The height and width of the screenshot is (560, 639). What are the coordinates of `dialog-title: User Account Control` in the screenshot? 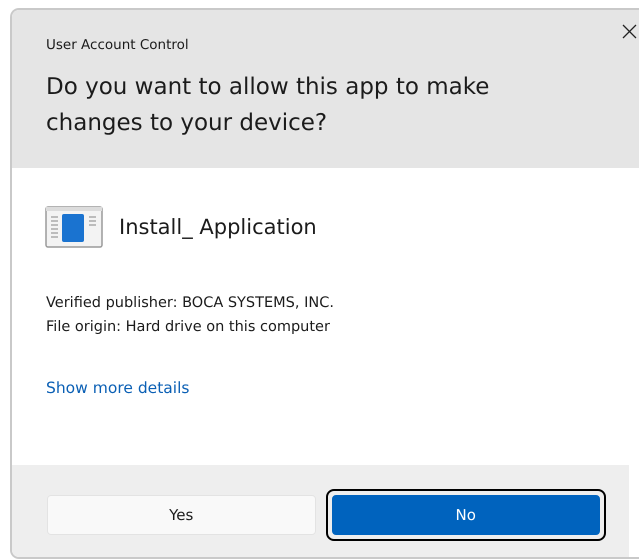 It's located at (117, 45).